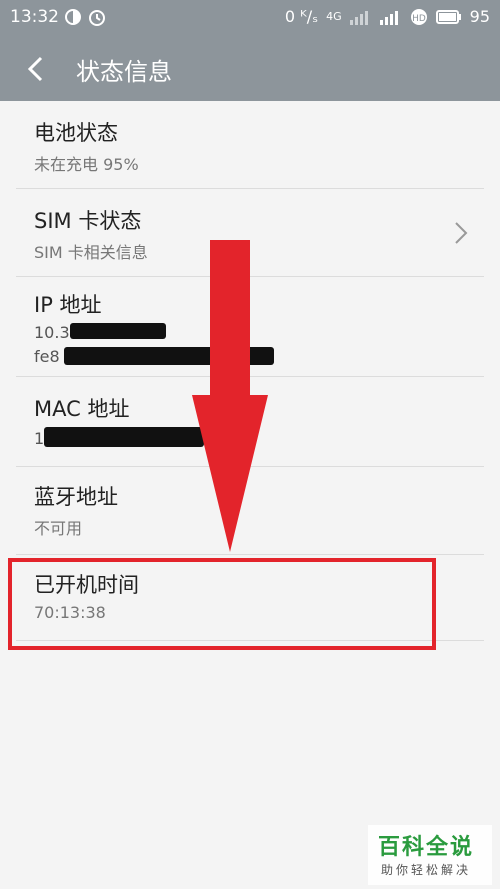 This screenshot has width=500, height=889. Describe the element at coordinates (426, 870) in the screenshot. I see `watermark-subtitle: 助你轻松解决` at that location.